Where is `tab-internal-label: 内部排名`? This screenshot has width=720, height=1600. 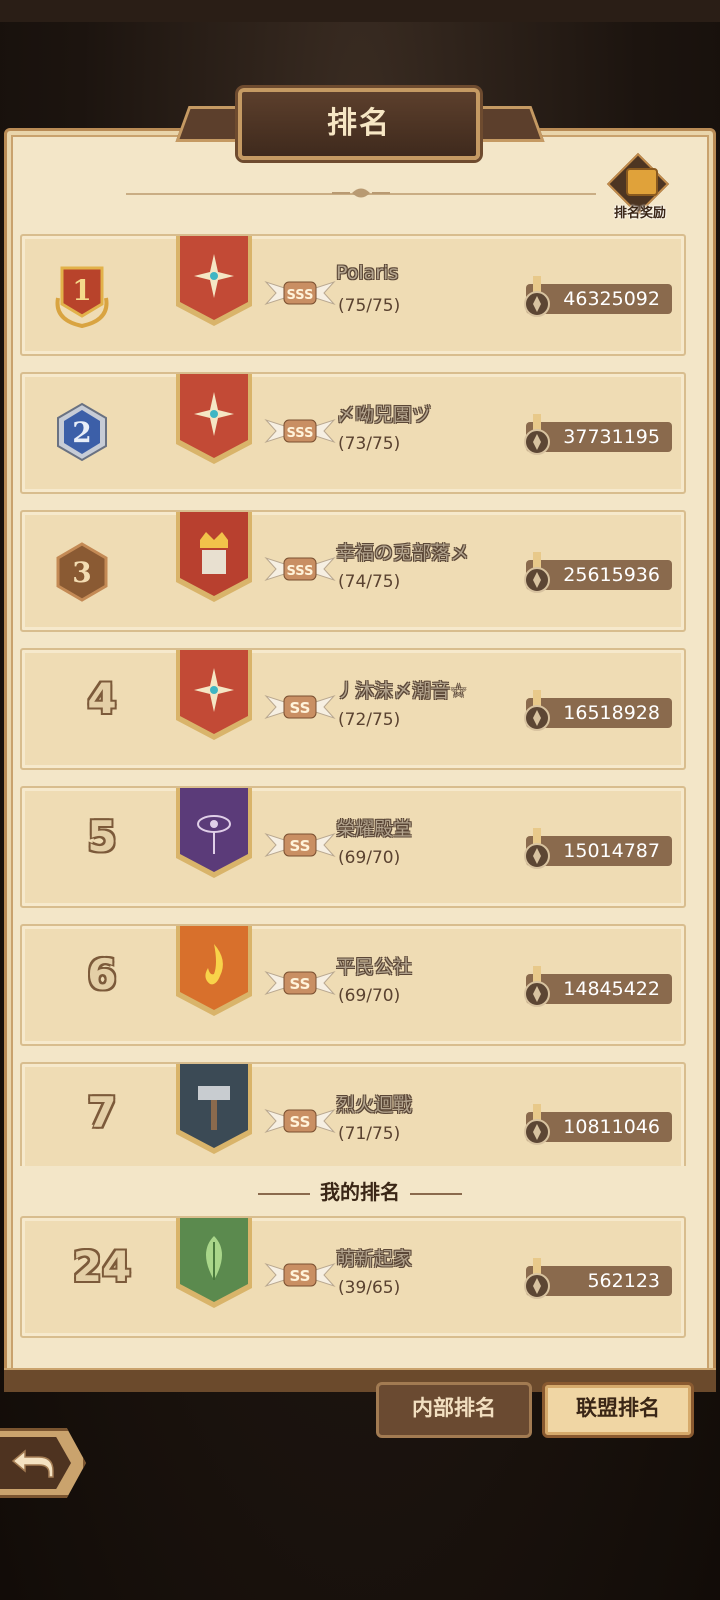
tab-internal-label: 内部排名 is located at coordinates (454, 1408).